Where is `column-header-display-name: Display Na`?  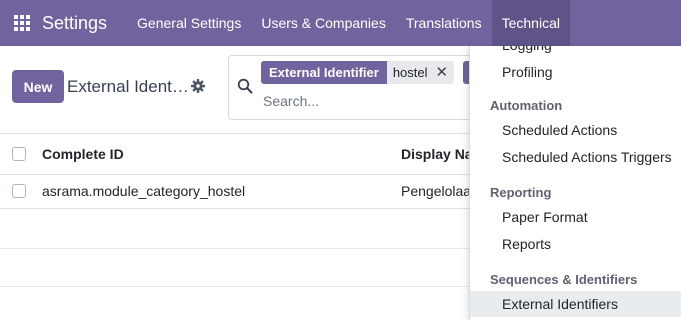
column-header-display-name: Display Na is located at coordinates (437, 154).